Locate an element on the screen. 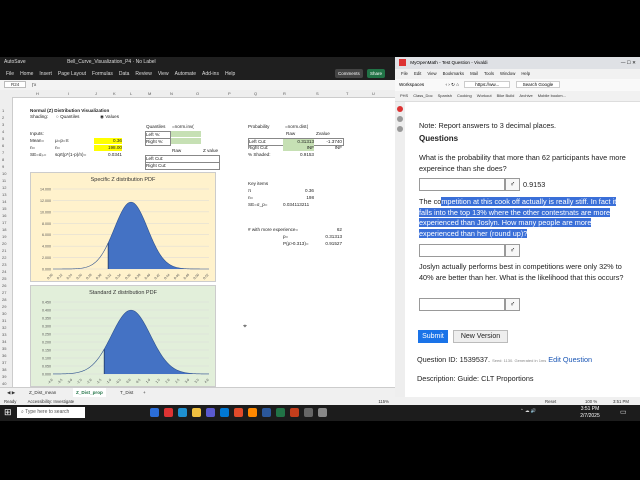 Image resolution: width=640 pixels, height=480 pixels. ribbon-tab-automate: Automate is located at coordinates (185, 74).